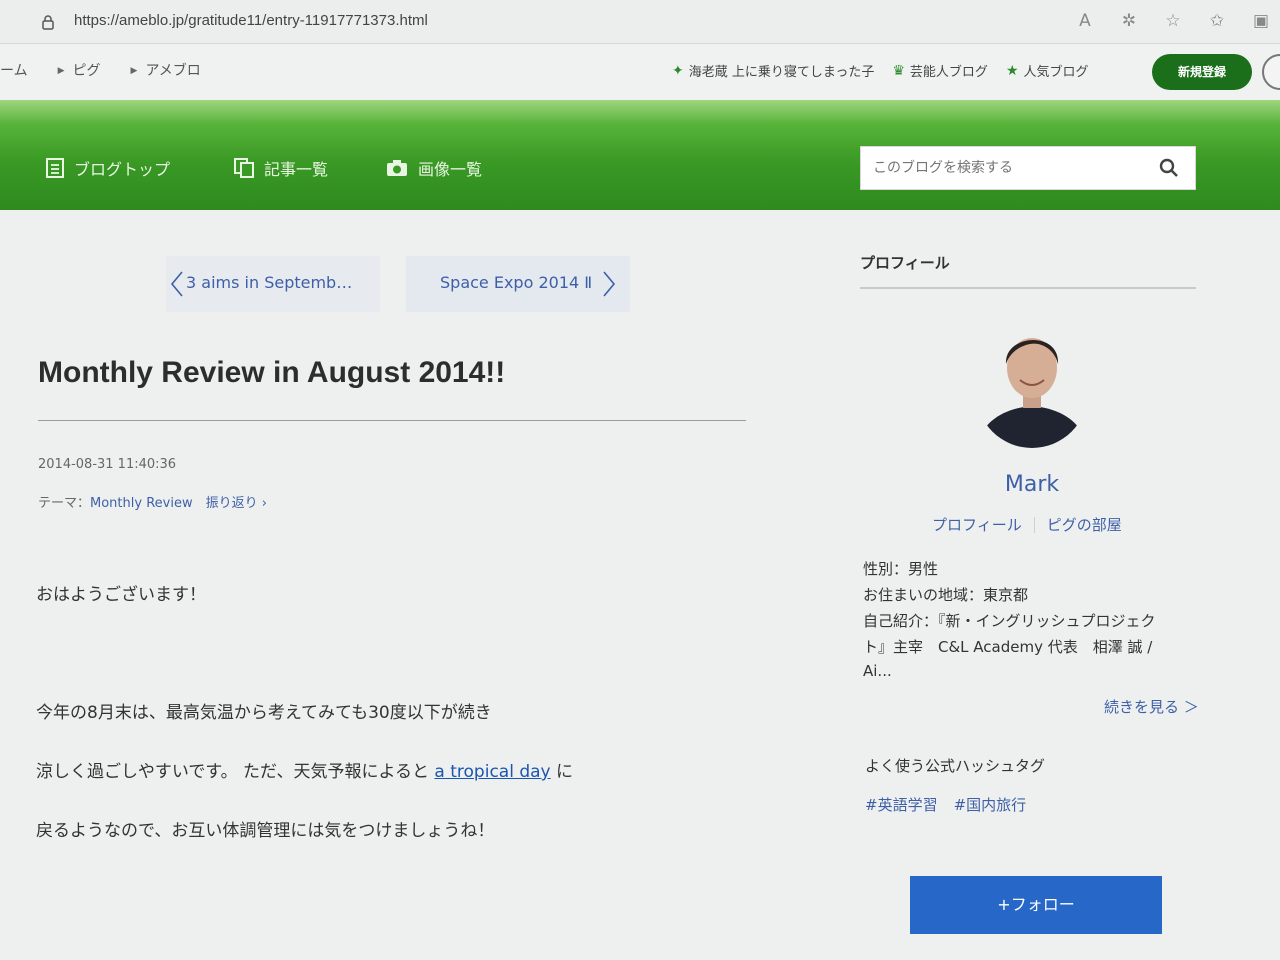 The height and width of the screenshot is (960, 1280). What do you see at coordinates (977, 524) in the screenshot?
I see `profile-link: プロフィール` at bounding box center [977, 524].